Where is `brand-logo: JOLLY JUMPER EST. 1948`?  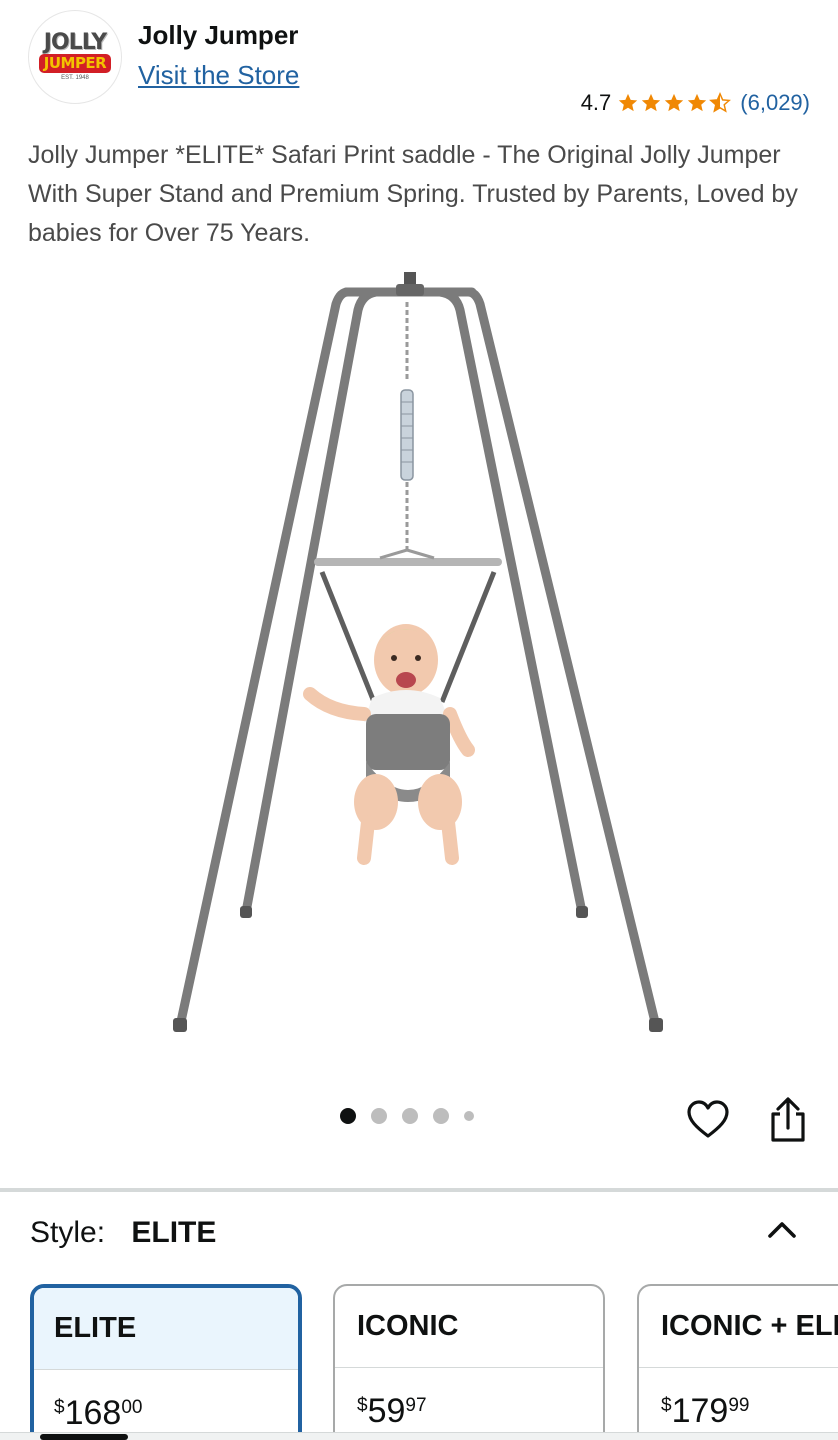
brand-logo: JOLLY JUMPER EST. 1948 is located at coordinates (75, 57).